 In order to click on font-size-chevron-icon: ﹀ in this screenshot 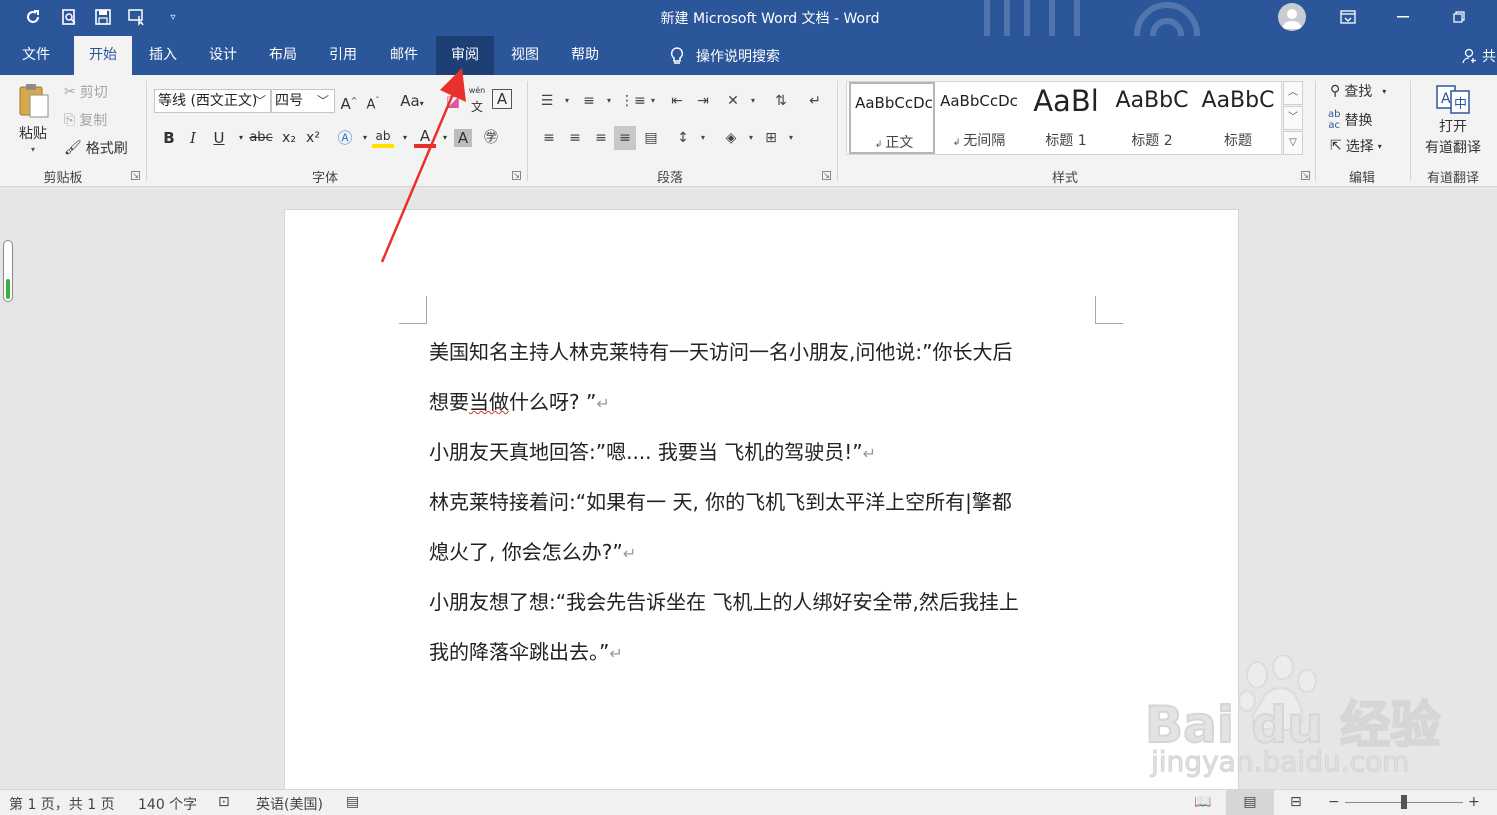, I will do `click(323, 101)`.